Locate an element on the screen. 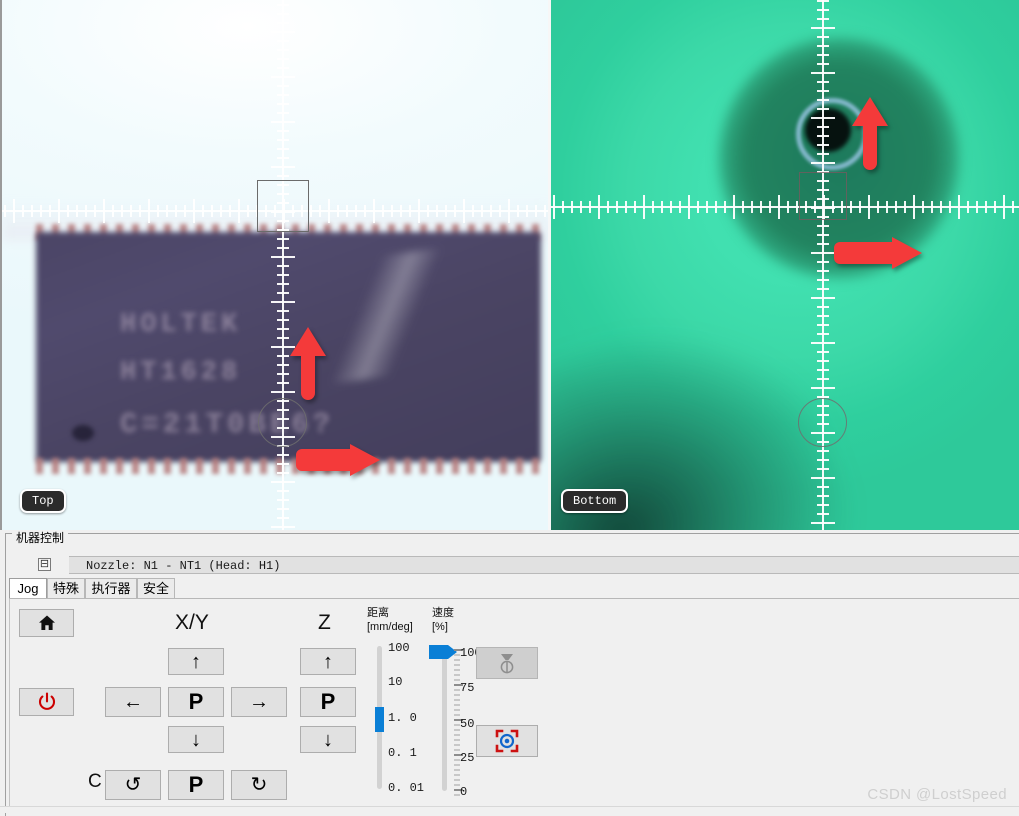 This screenshot has width=1019, height=816. jog-z-down-button: ↓ is located at coordinates (328, 739).